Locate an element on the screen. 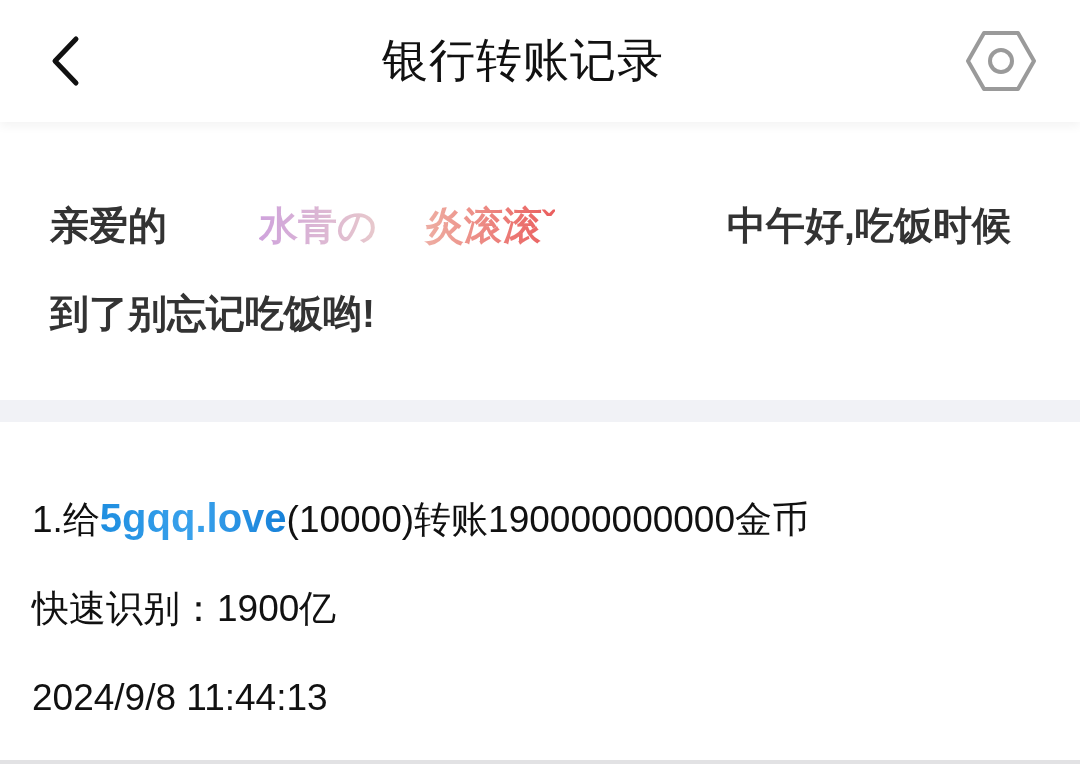  page-title: 银行转账记录 is located at coordinates (523, 60).